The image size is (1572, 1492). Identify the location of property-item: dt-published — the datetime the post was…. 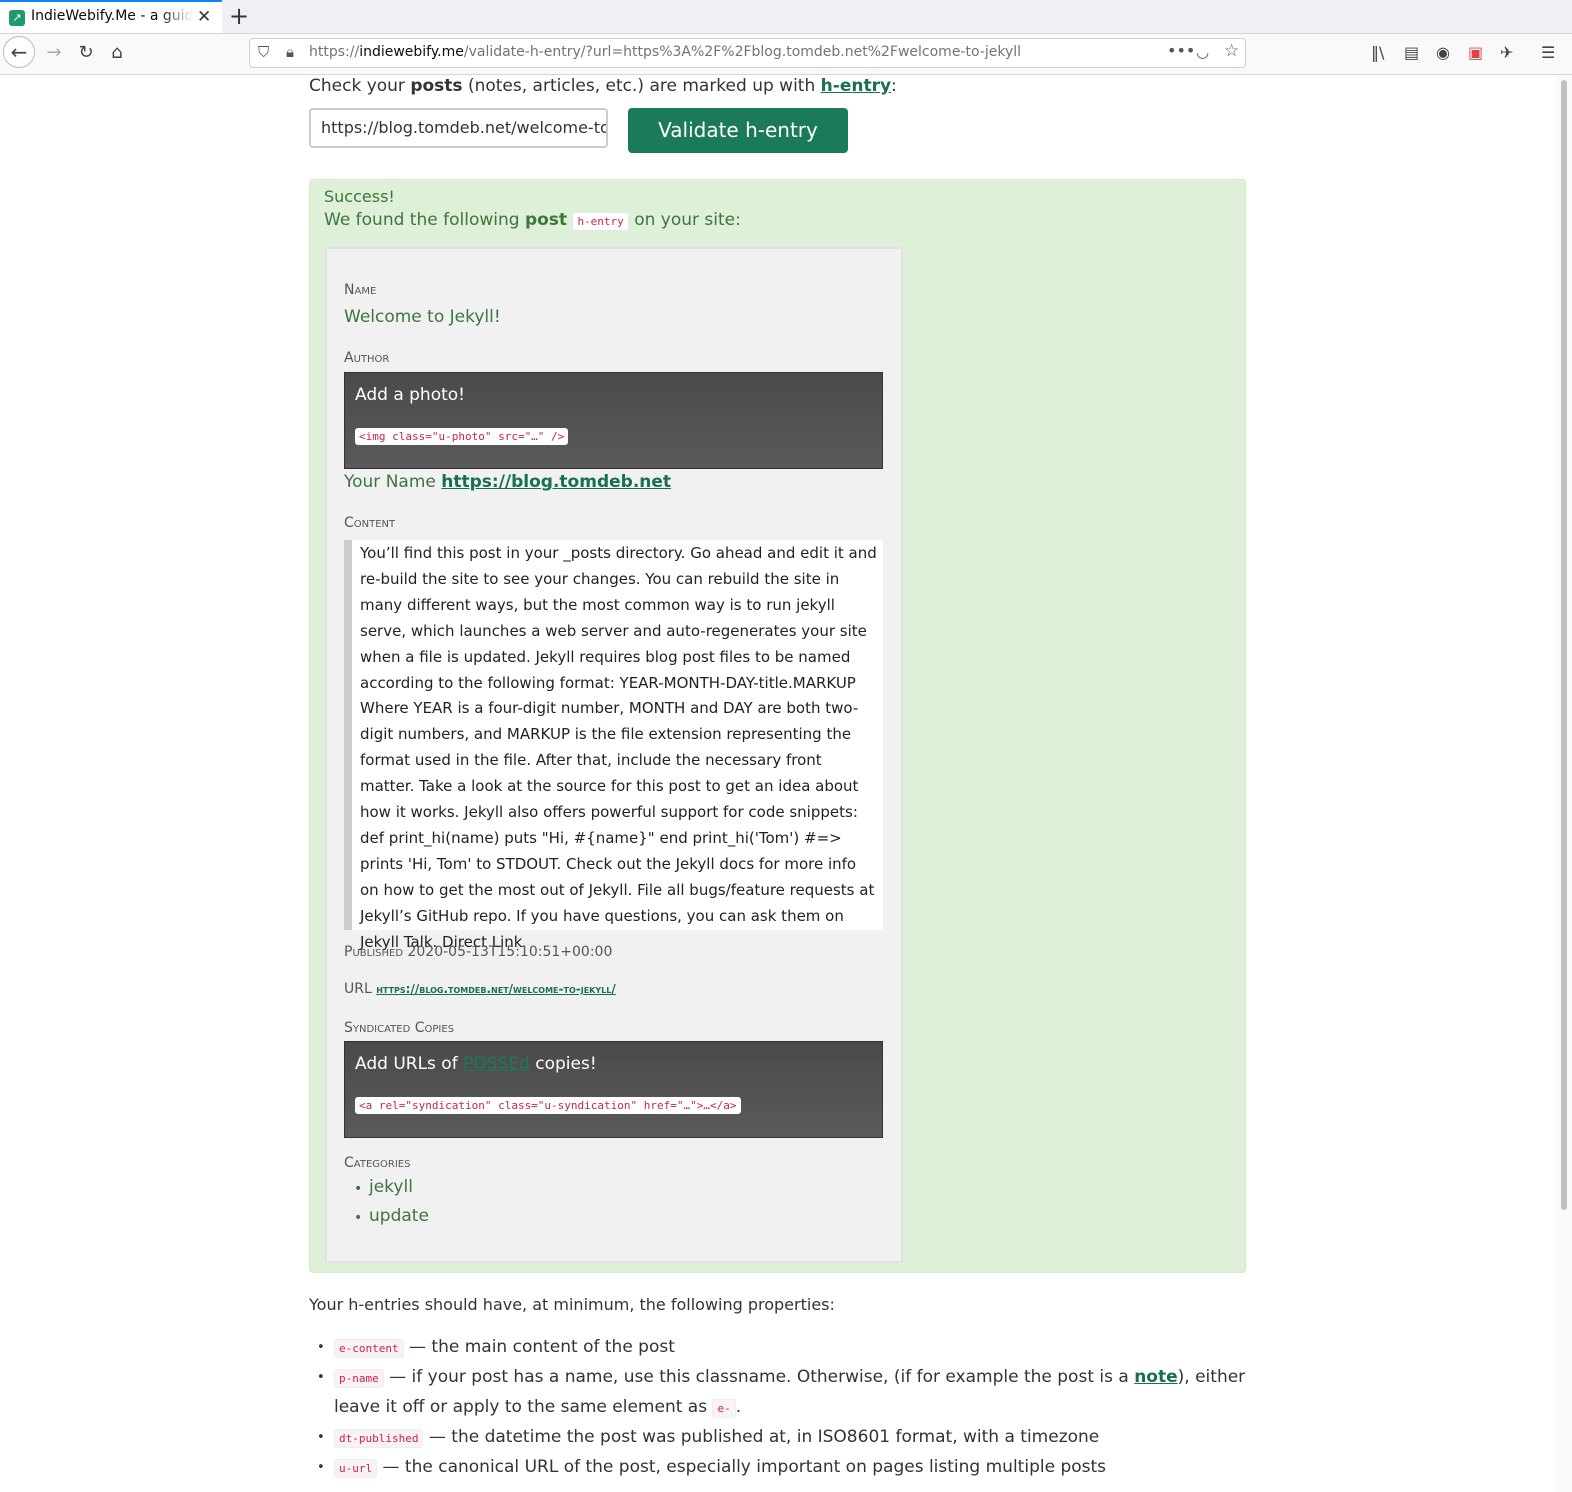
(785, 1438).